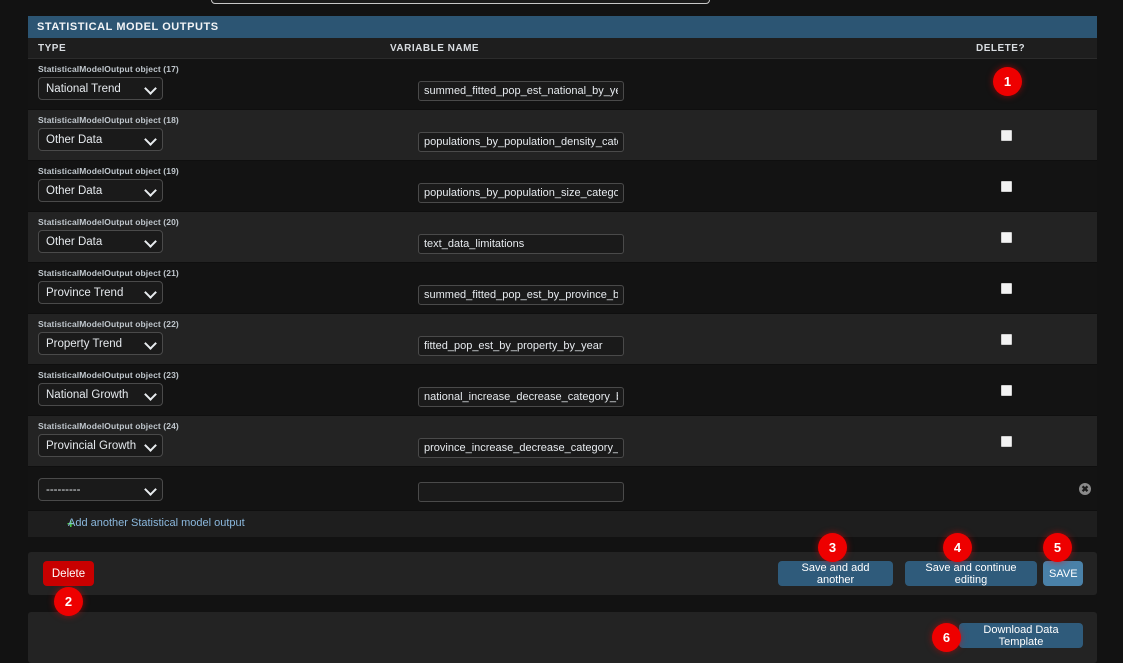  Describe the element at coordinates (1085, 489) in the screenshot. I see `close-circle-icon: ✖` at that location.